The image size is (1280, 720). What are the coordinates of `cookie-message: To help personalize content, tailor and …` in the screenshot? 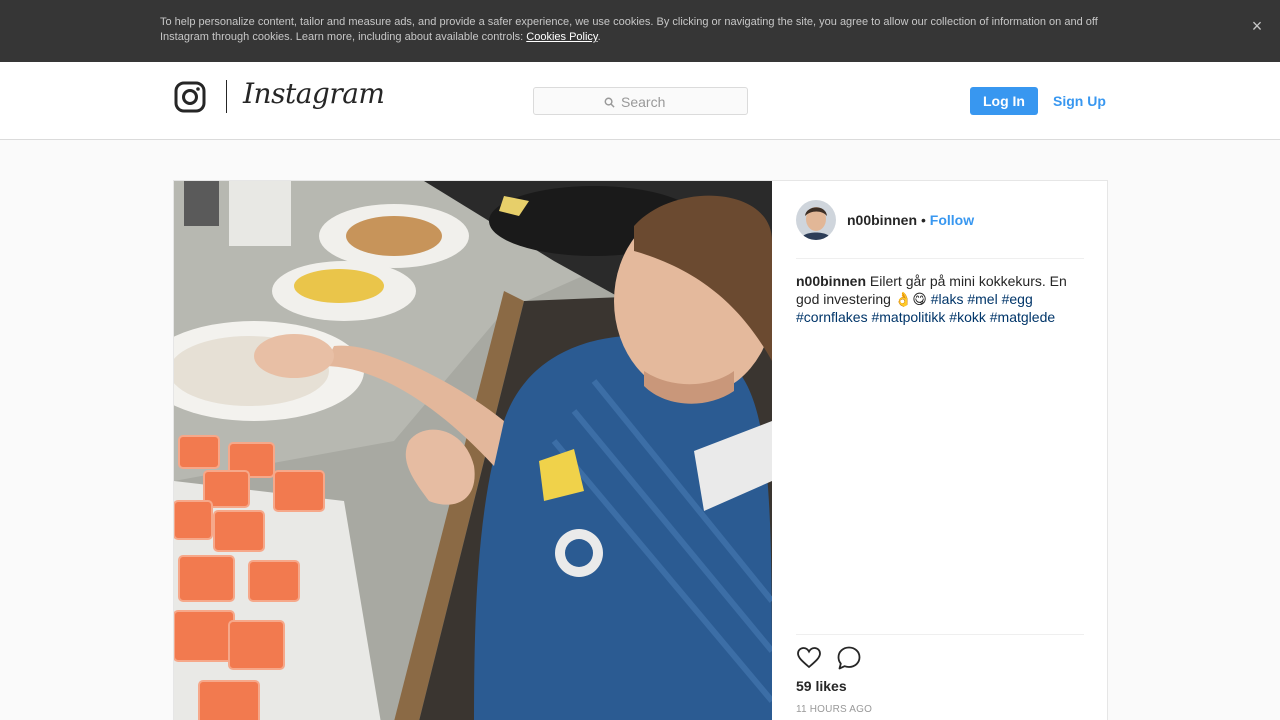 It's located at (629, 29).